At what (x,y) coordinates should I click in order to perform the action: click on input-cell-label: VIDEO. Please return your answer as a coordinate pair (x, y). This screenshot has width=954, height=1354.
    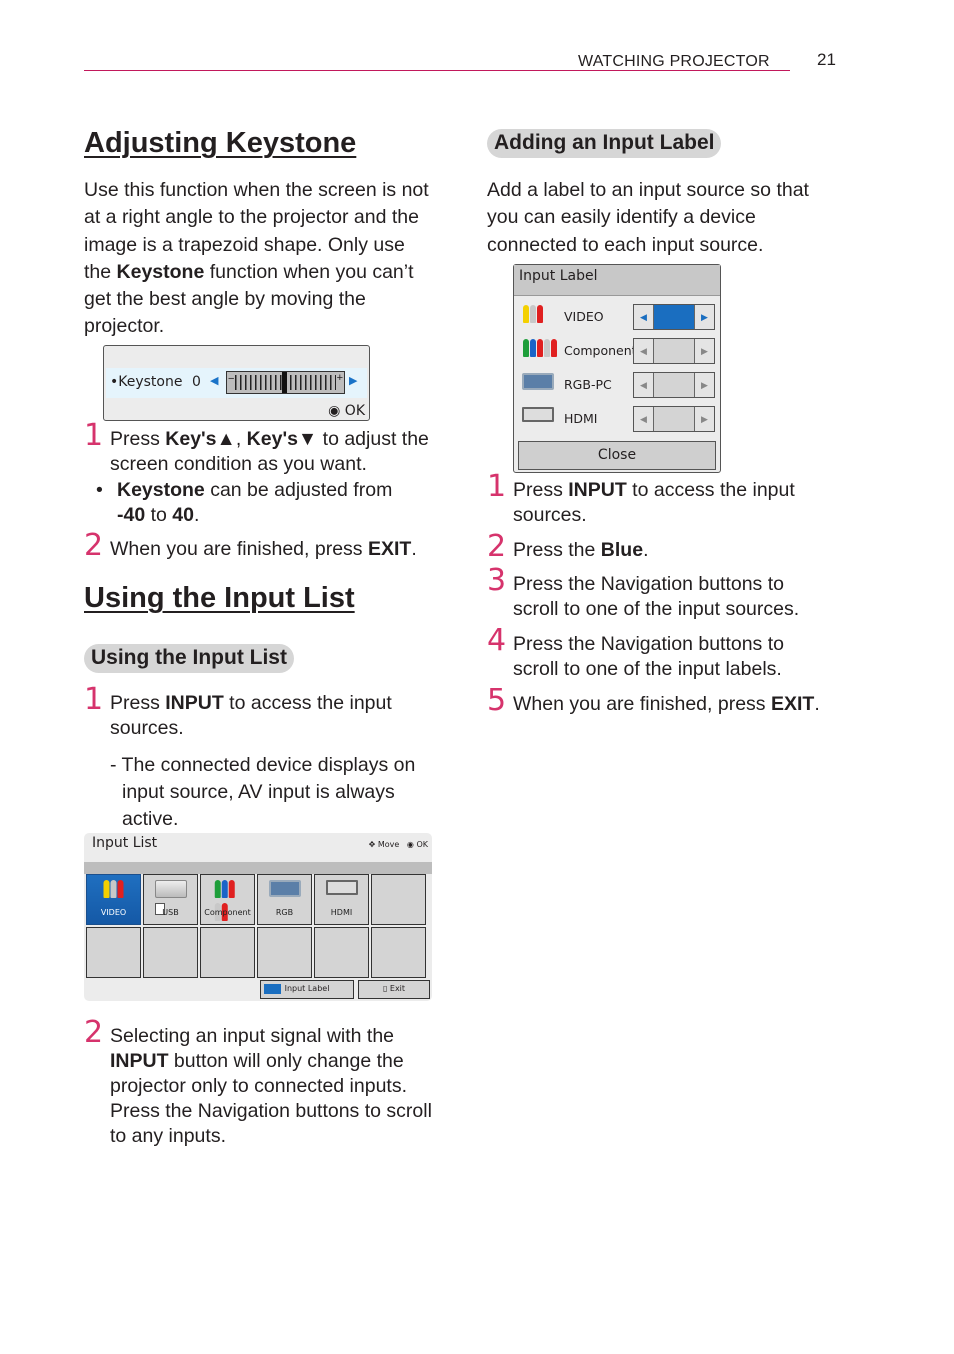
    Looking at the image, I should click on (113, 912).